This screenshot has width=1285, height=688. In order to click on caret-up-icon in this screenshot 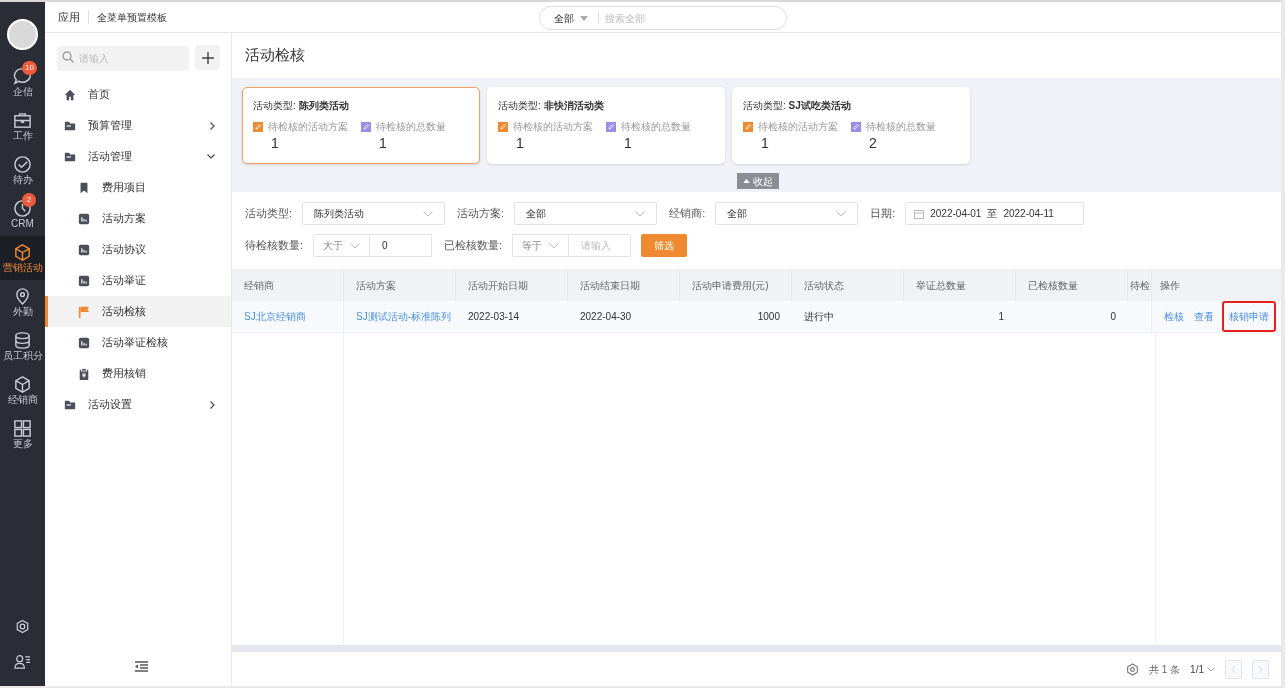, I will do `click(746, 181)`.